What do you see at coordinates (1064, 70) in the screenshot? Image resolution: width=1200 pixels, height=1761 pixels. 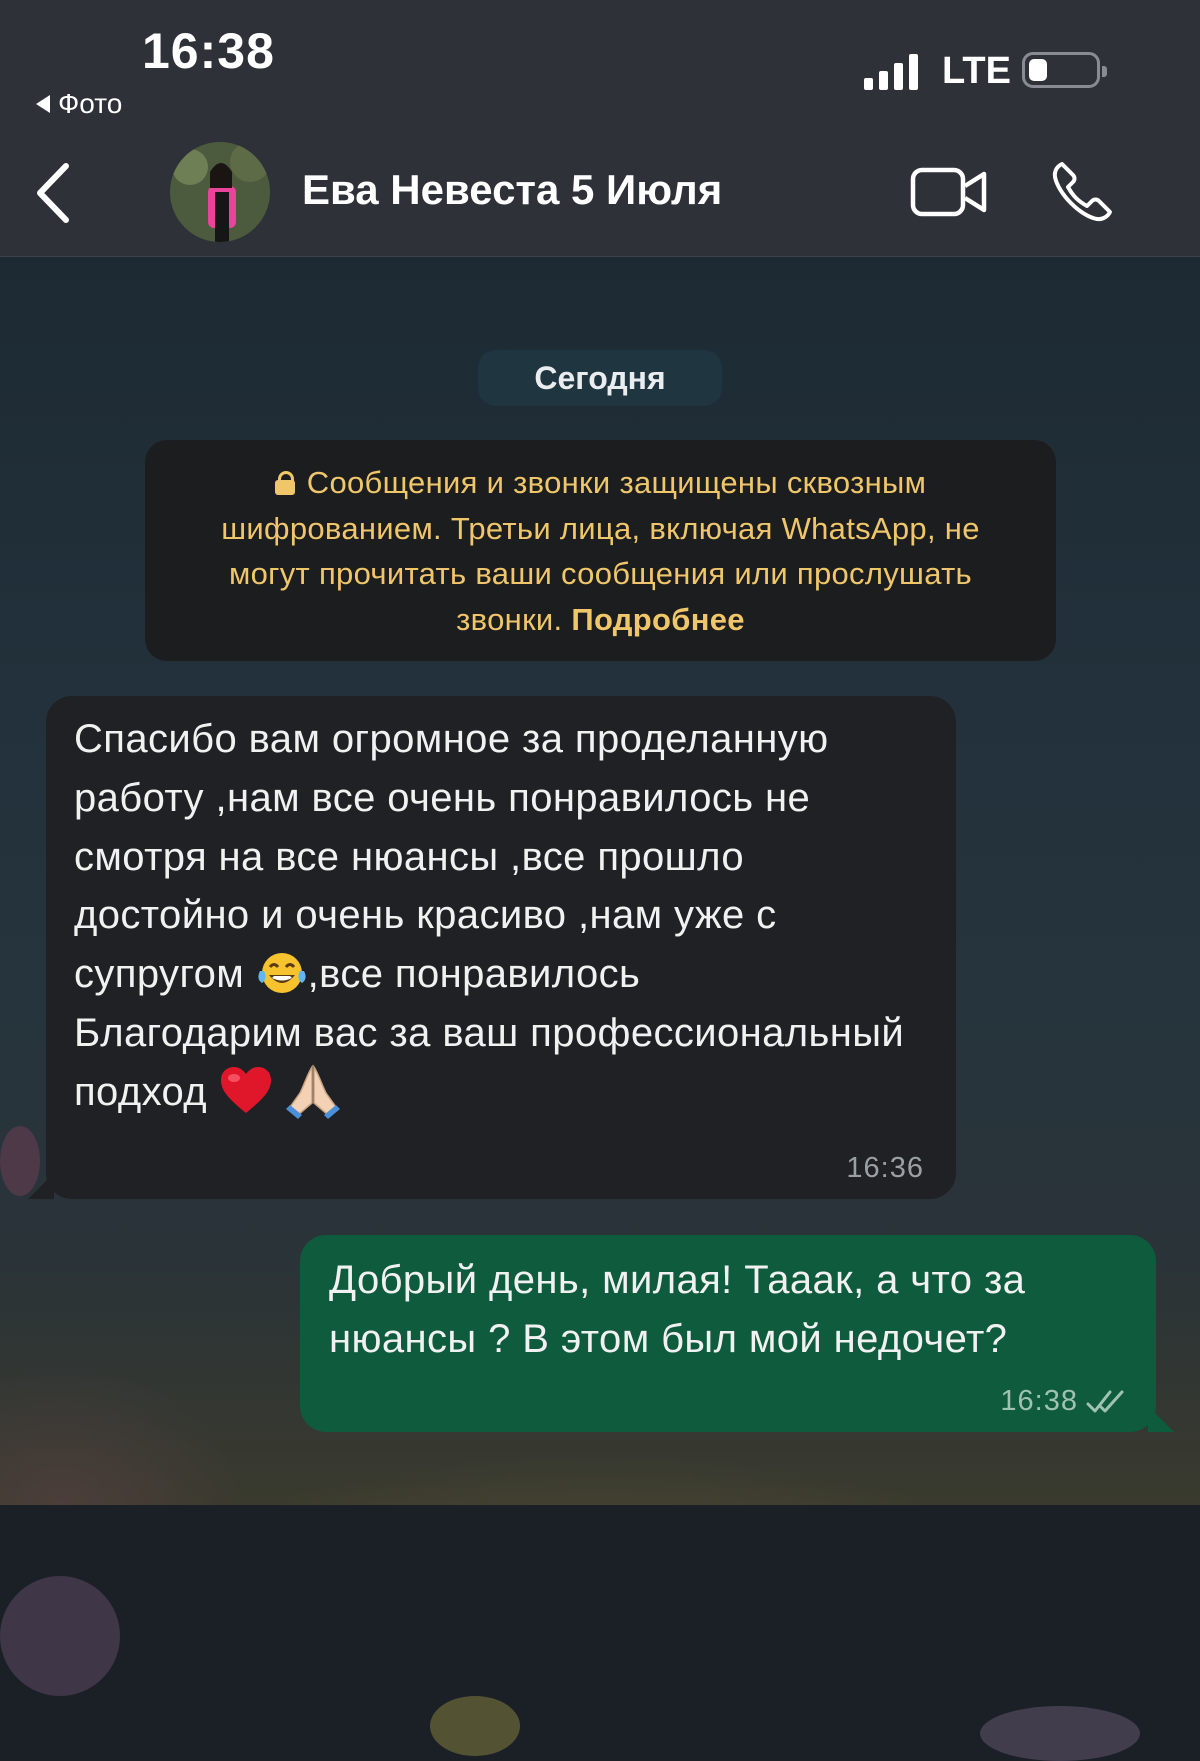 I see `battery-icon` at bounding box center [1064, 70].